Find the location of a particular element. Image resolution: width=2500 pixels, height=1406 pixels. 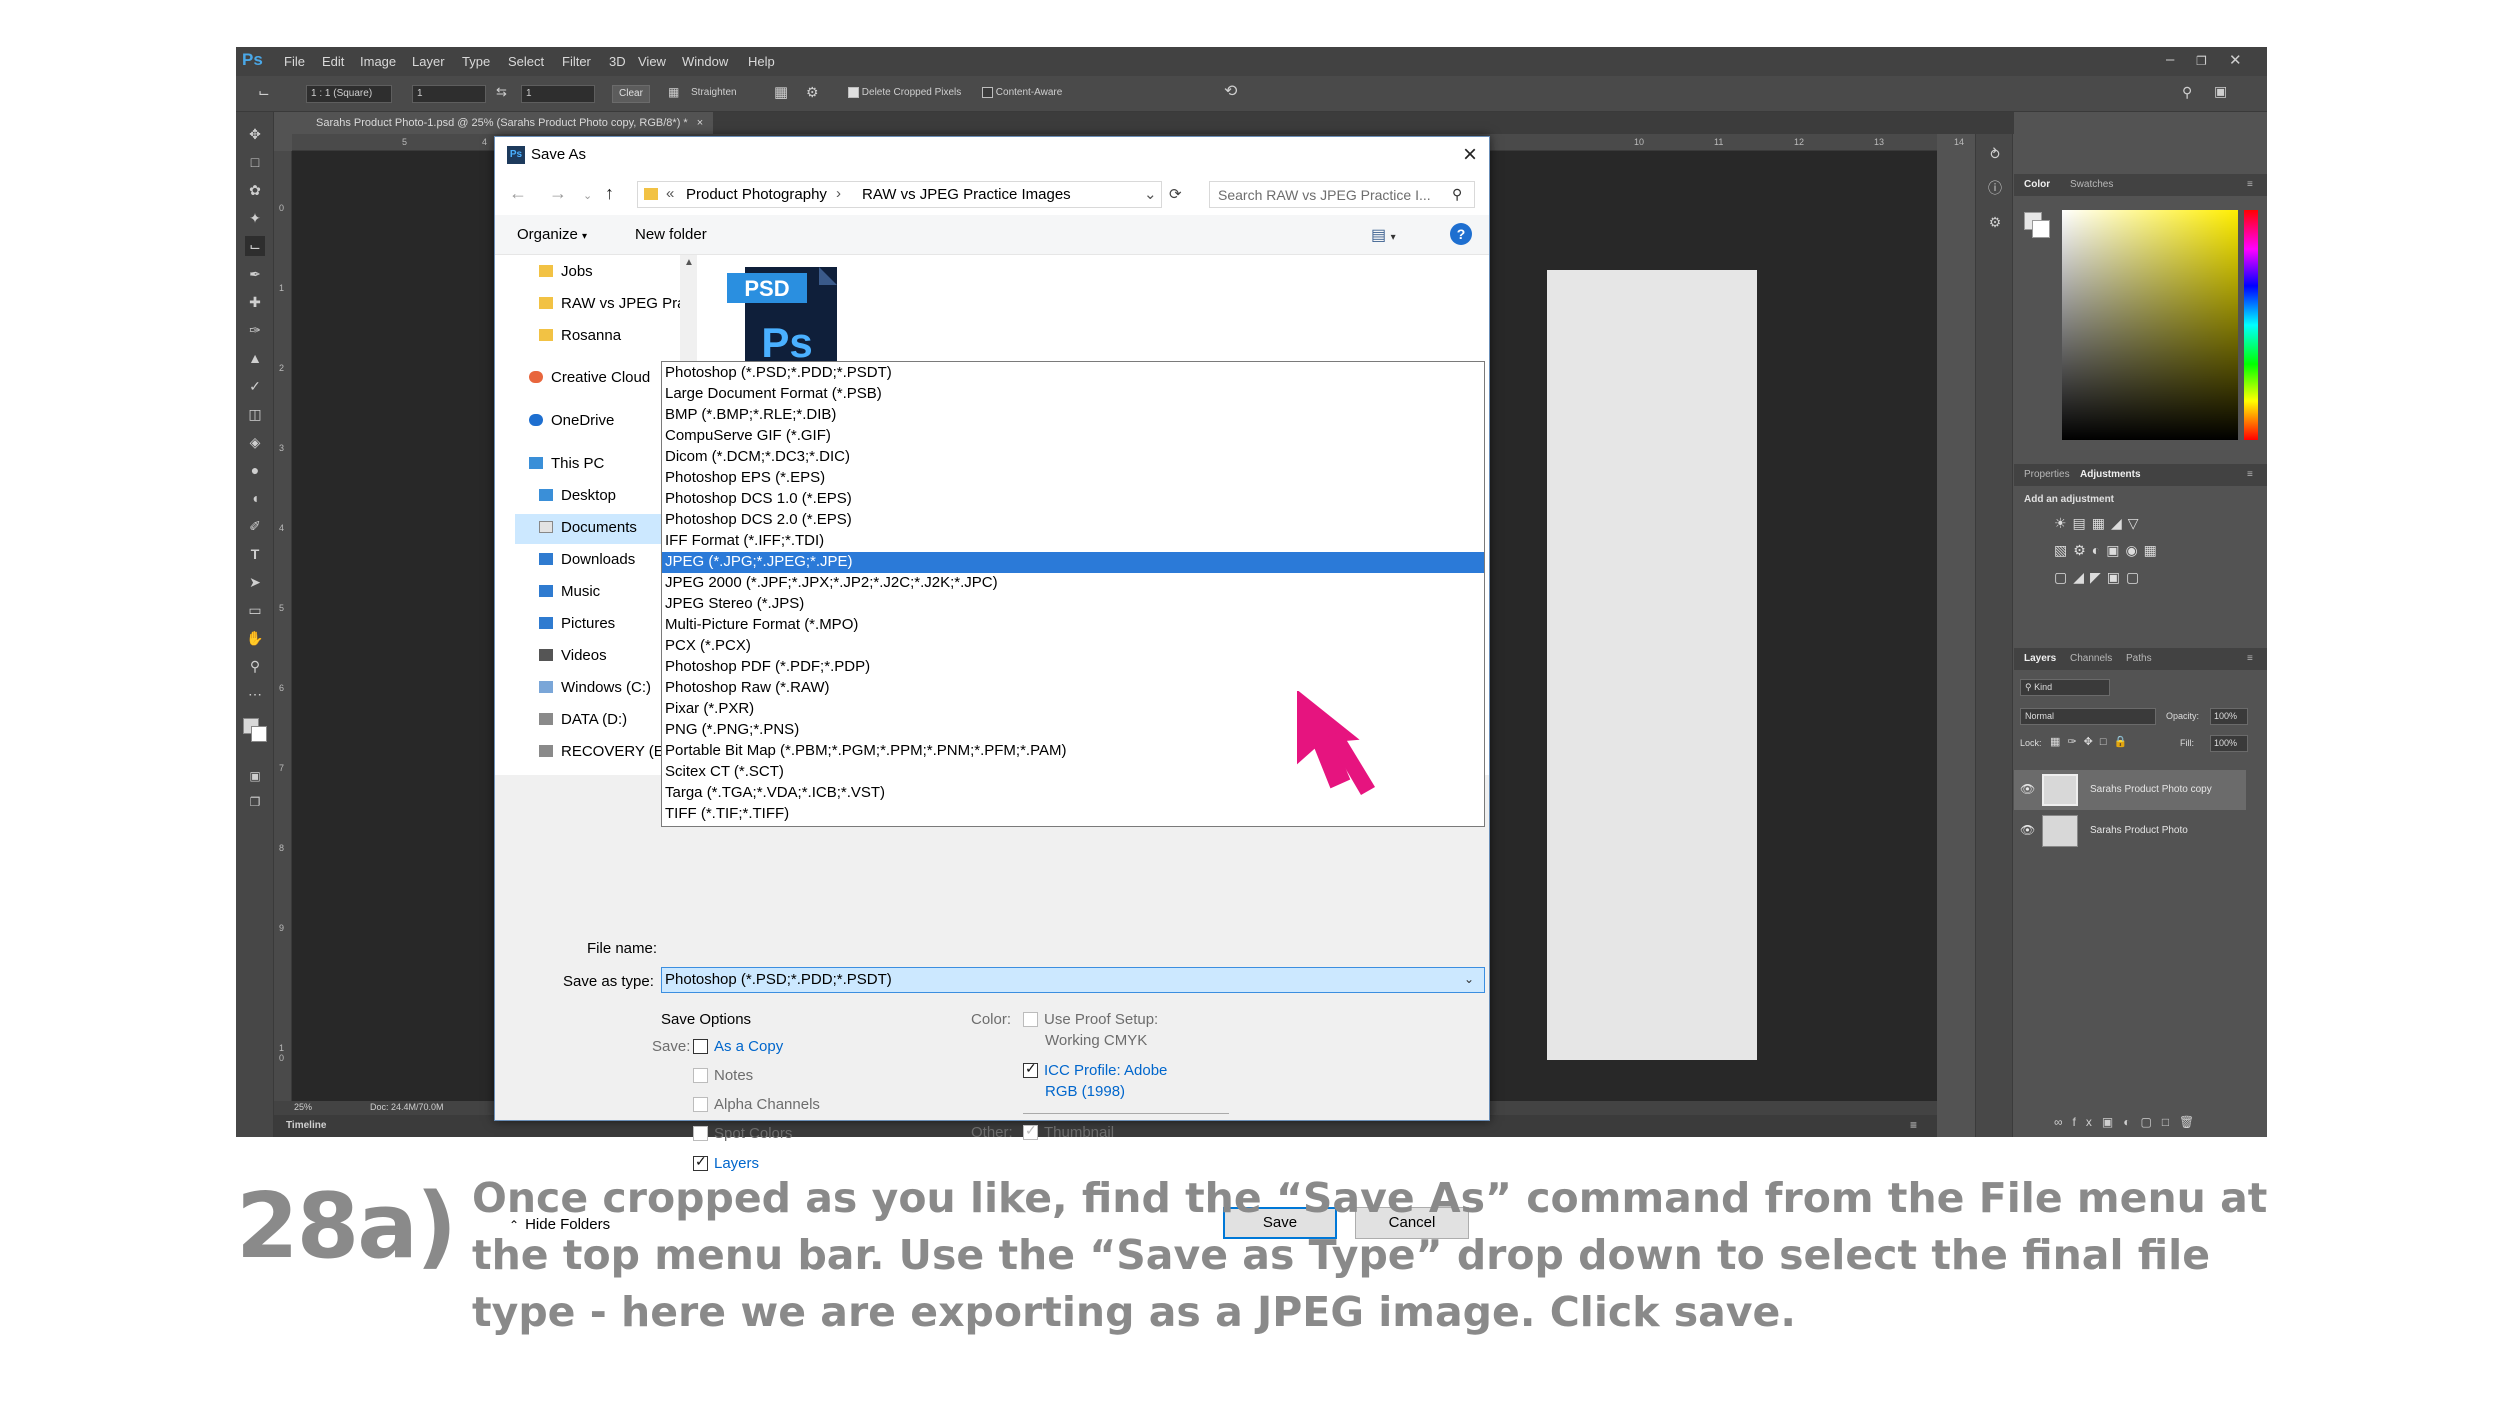

hue-slider is located at coordinates (2251, 325).